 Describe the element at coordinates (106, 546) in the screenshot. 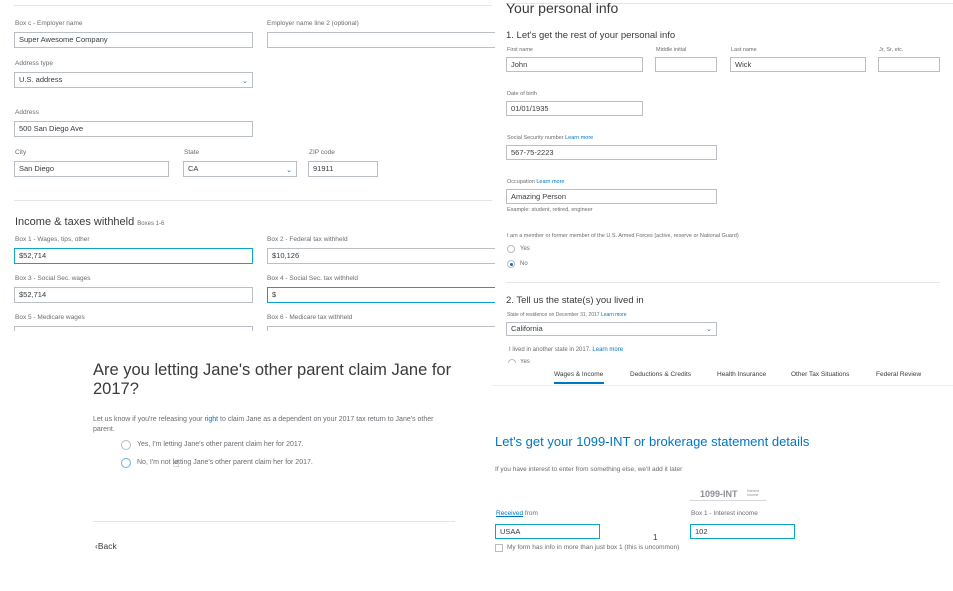

I see `back-button: ‹Back` at that location.